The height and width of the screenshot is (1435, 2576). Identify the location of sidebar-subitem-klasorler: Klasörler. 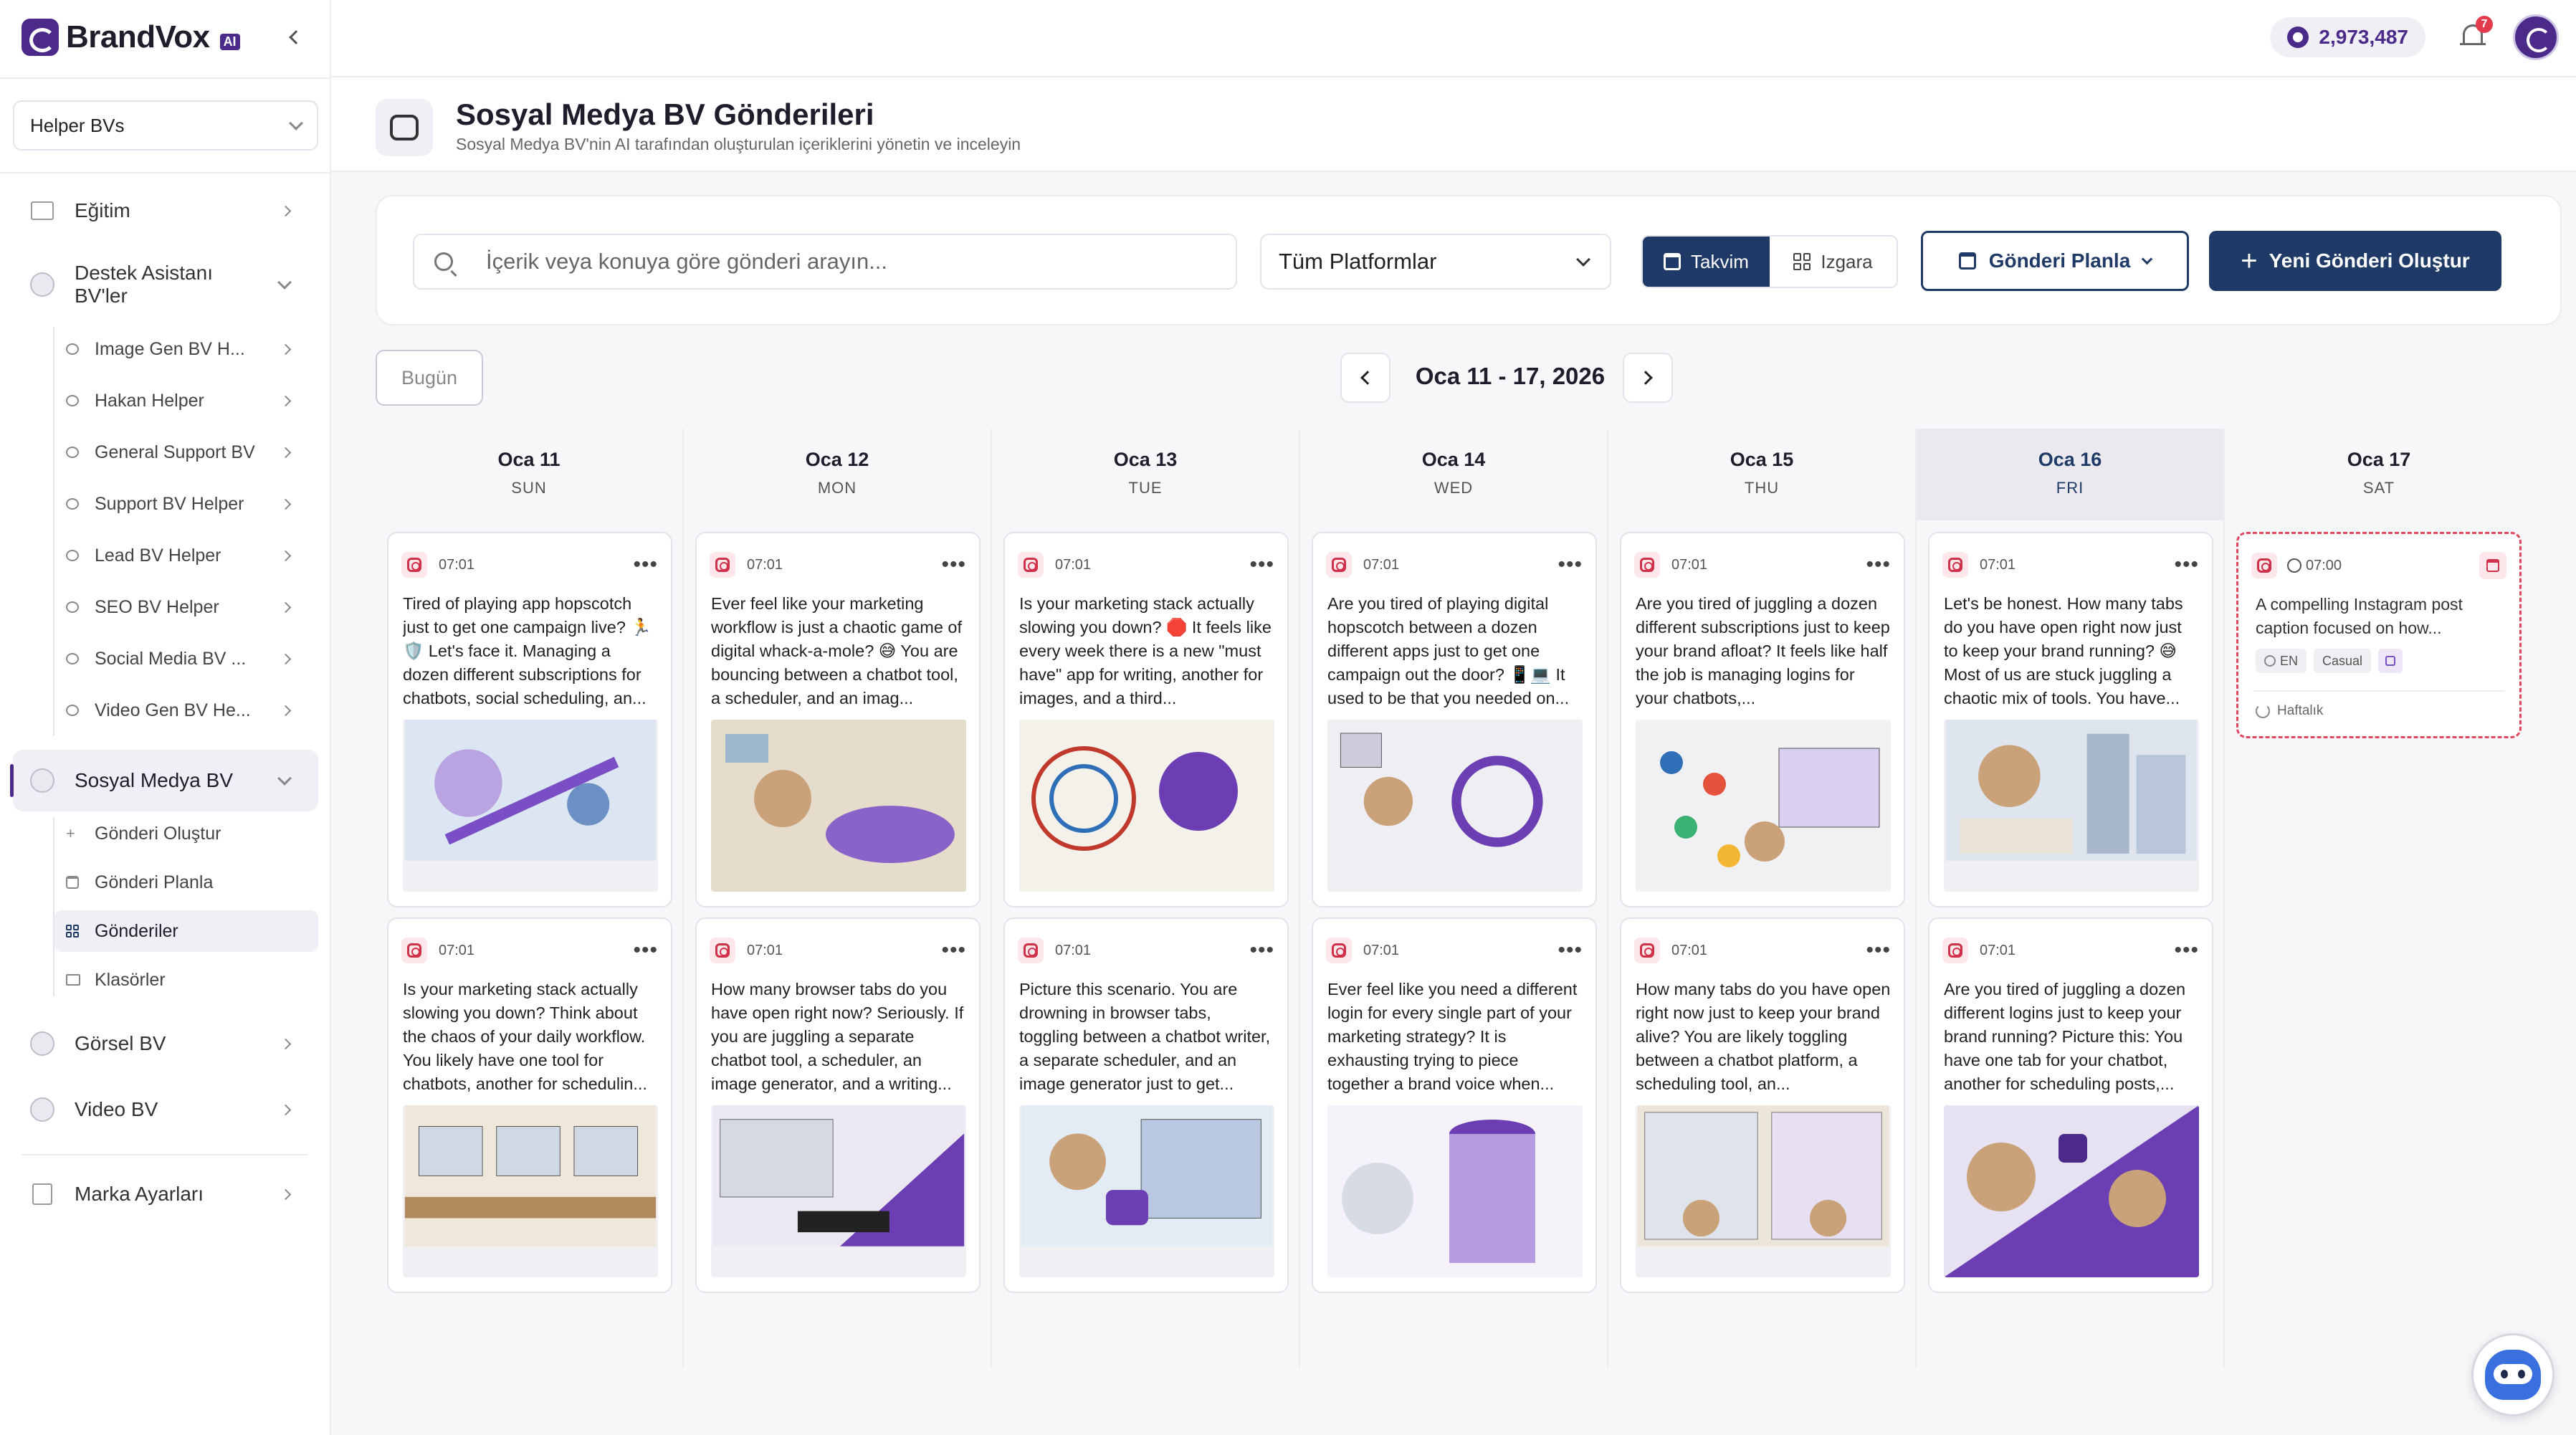
(186, 980).